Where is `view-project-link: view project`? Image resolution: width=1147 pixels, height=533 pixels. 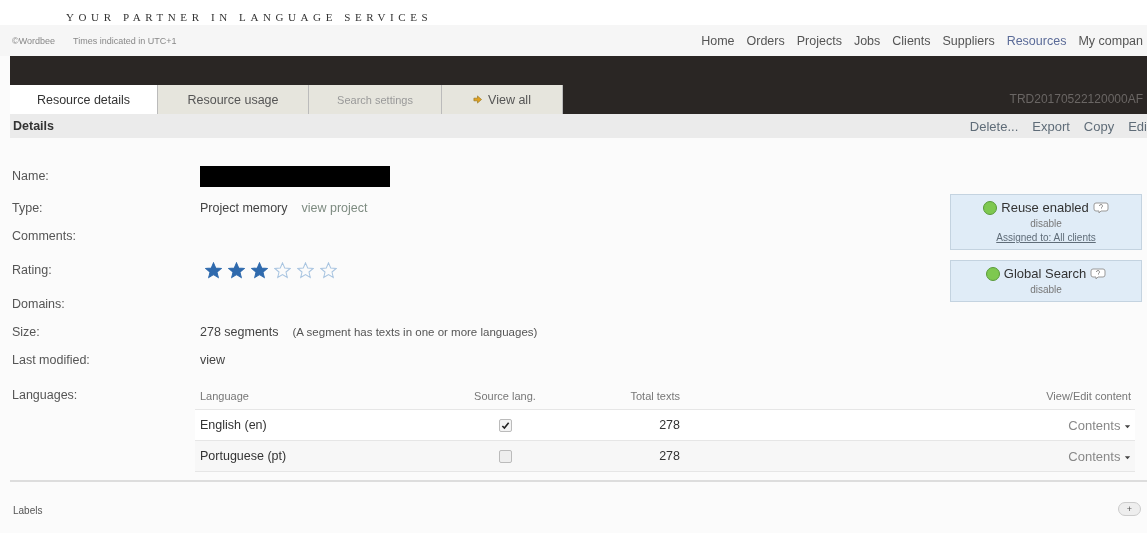 view-project-link: view project is located at coordinates (334, 208).